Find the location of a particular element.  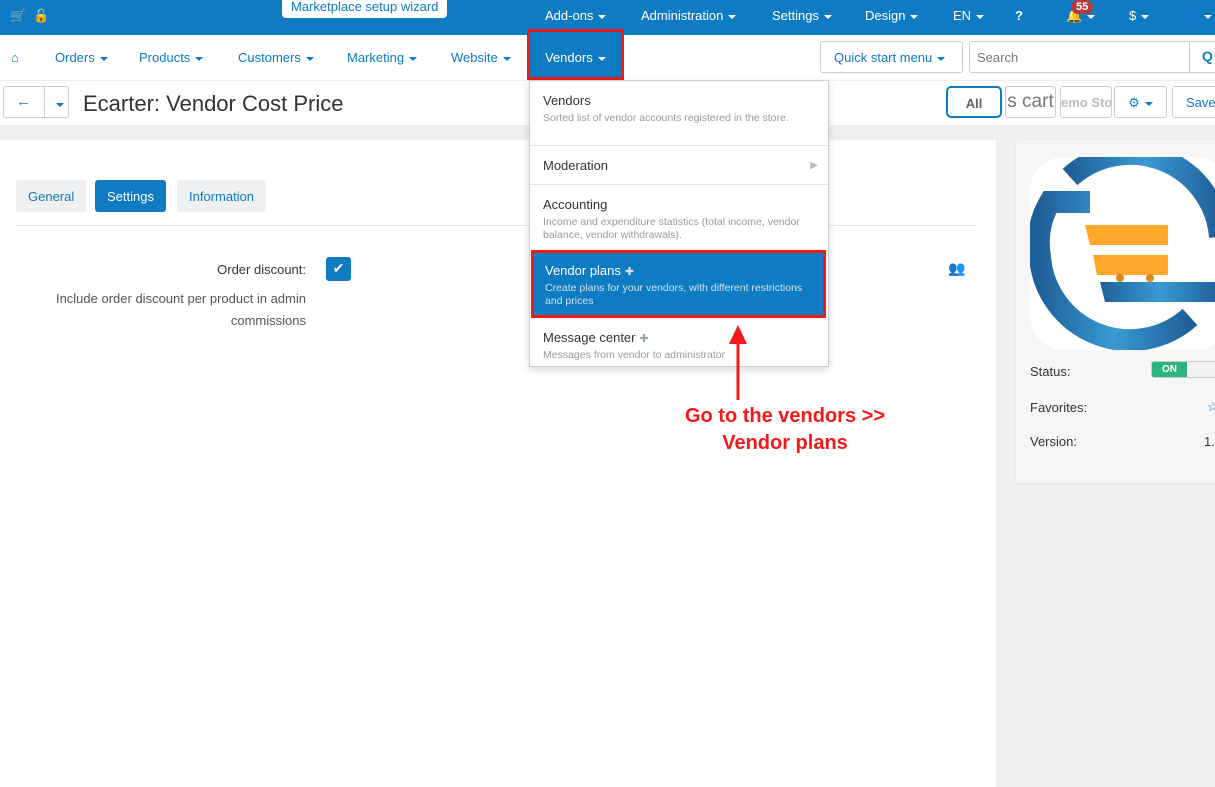

status-toggle: ON is located at coordinates (1183, 369).